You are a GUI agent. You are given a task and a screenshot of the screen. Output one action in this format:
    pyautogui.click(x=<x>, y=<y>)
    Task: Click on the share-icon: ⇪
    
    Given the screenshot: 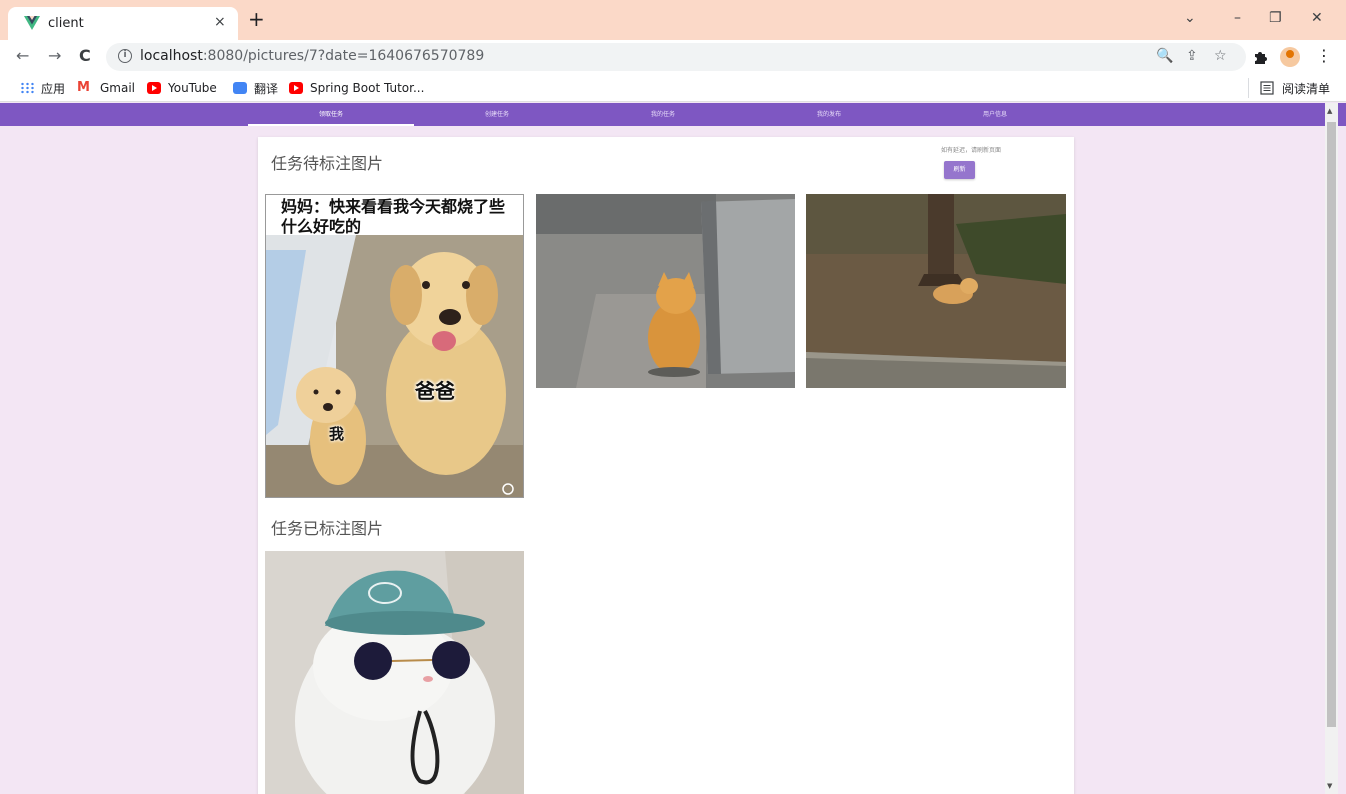 What is the action you would take?
    pyautogui.click(x=1192, y=56)
    